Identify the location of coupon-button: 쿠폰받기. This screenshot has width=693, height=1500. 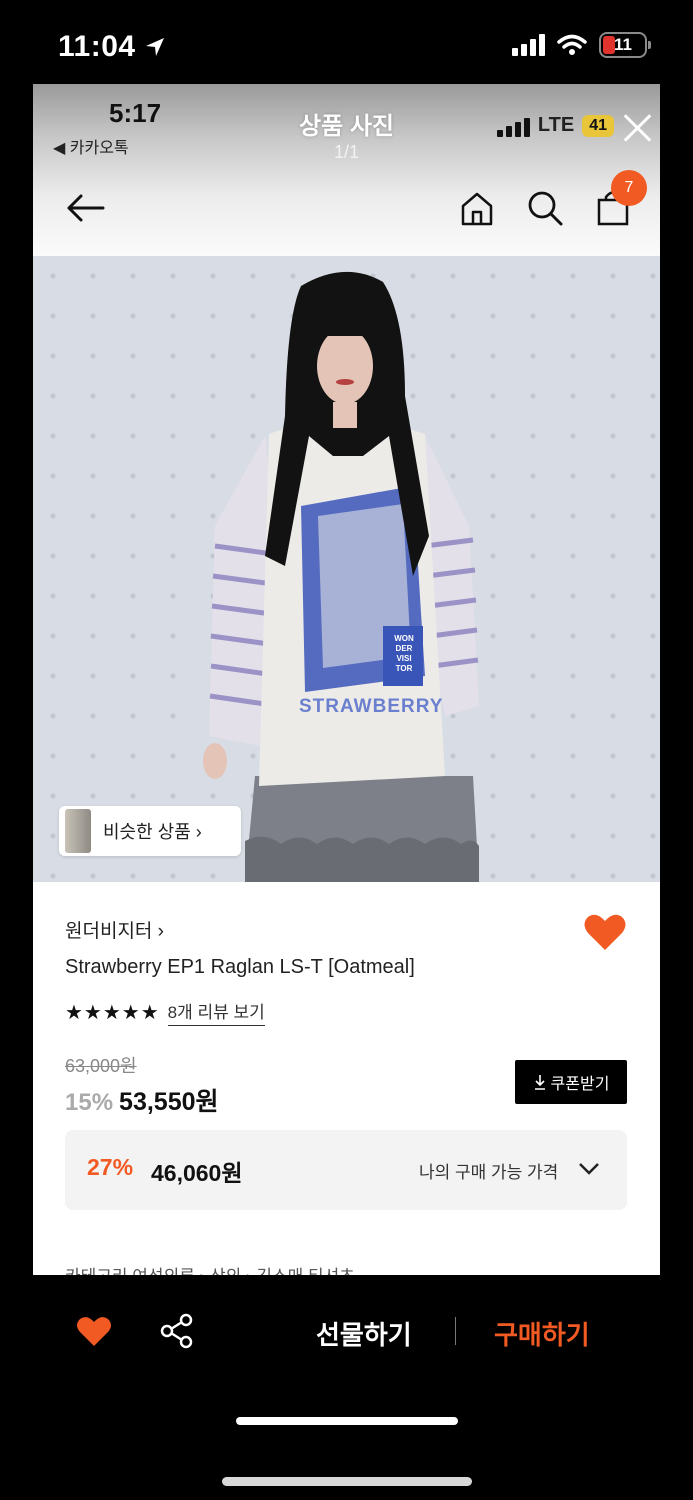
(571, 1082).